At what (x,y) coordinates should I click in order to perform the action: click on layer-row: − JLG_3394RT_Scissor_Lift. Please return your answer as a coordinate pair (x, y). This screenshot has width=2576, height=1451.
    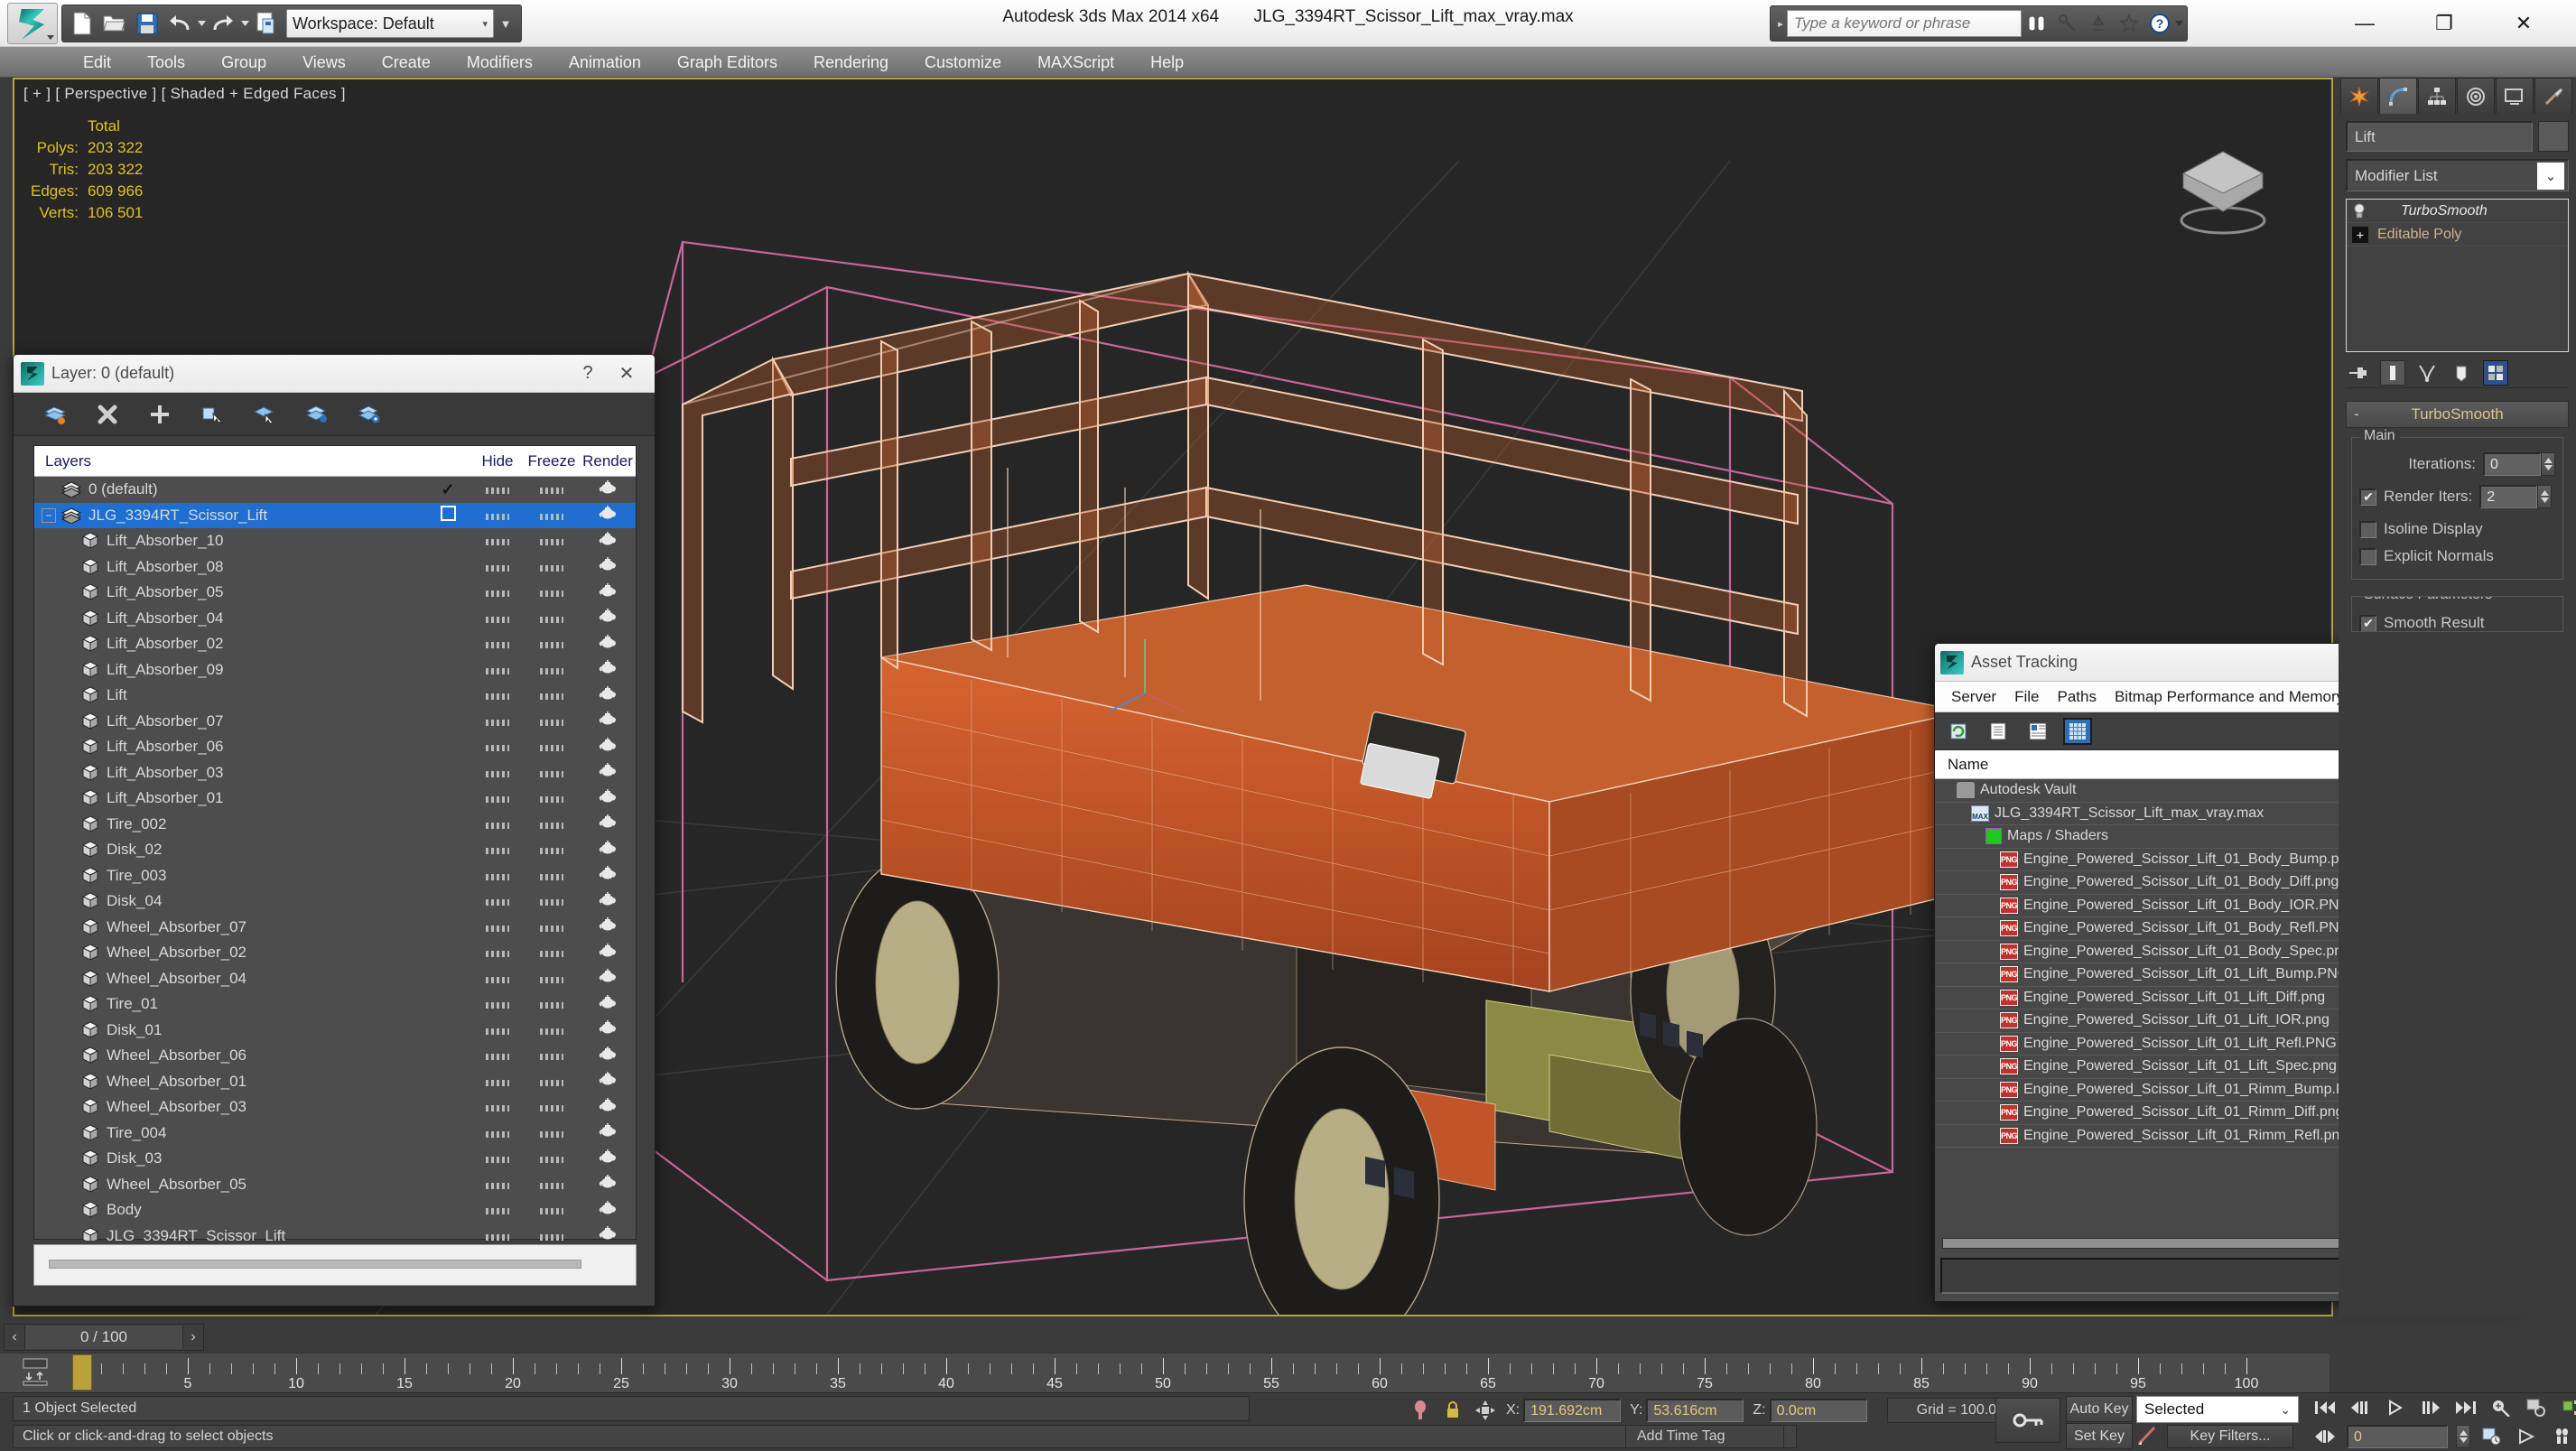
    Looking at the image, I should click on (335, 515).